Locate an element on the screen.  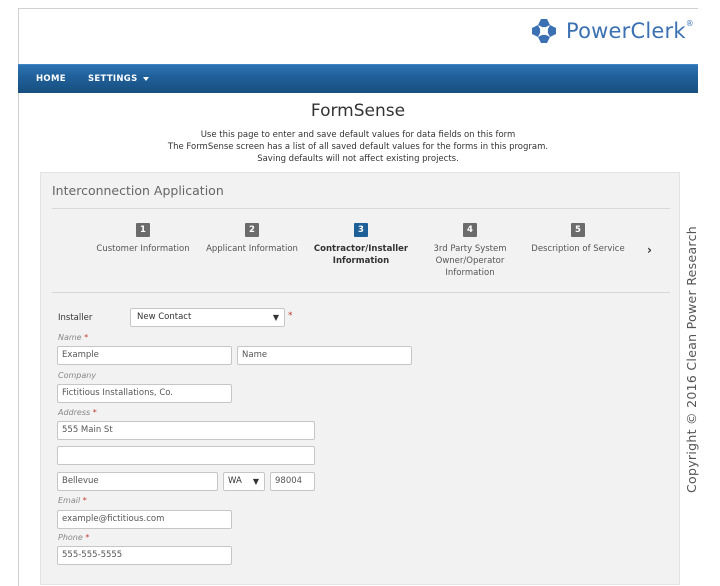
last-name-field: Name is located at coordinates (324, 355).